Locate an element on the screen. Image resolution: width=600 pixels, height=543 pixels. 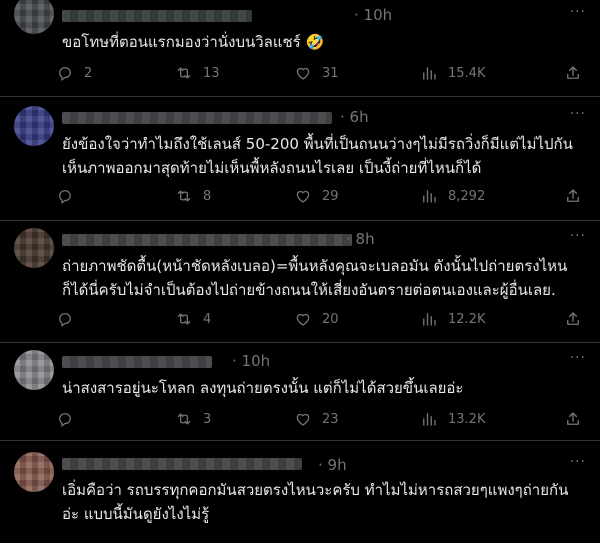
retweet-button: 4 is located at coordinates (193, 319).